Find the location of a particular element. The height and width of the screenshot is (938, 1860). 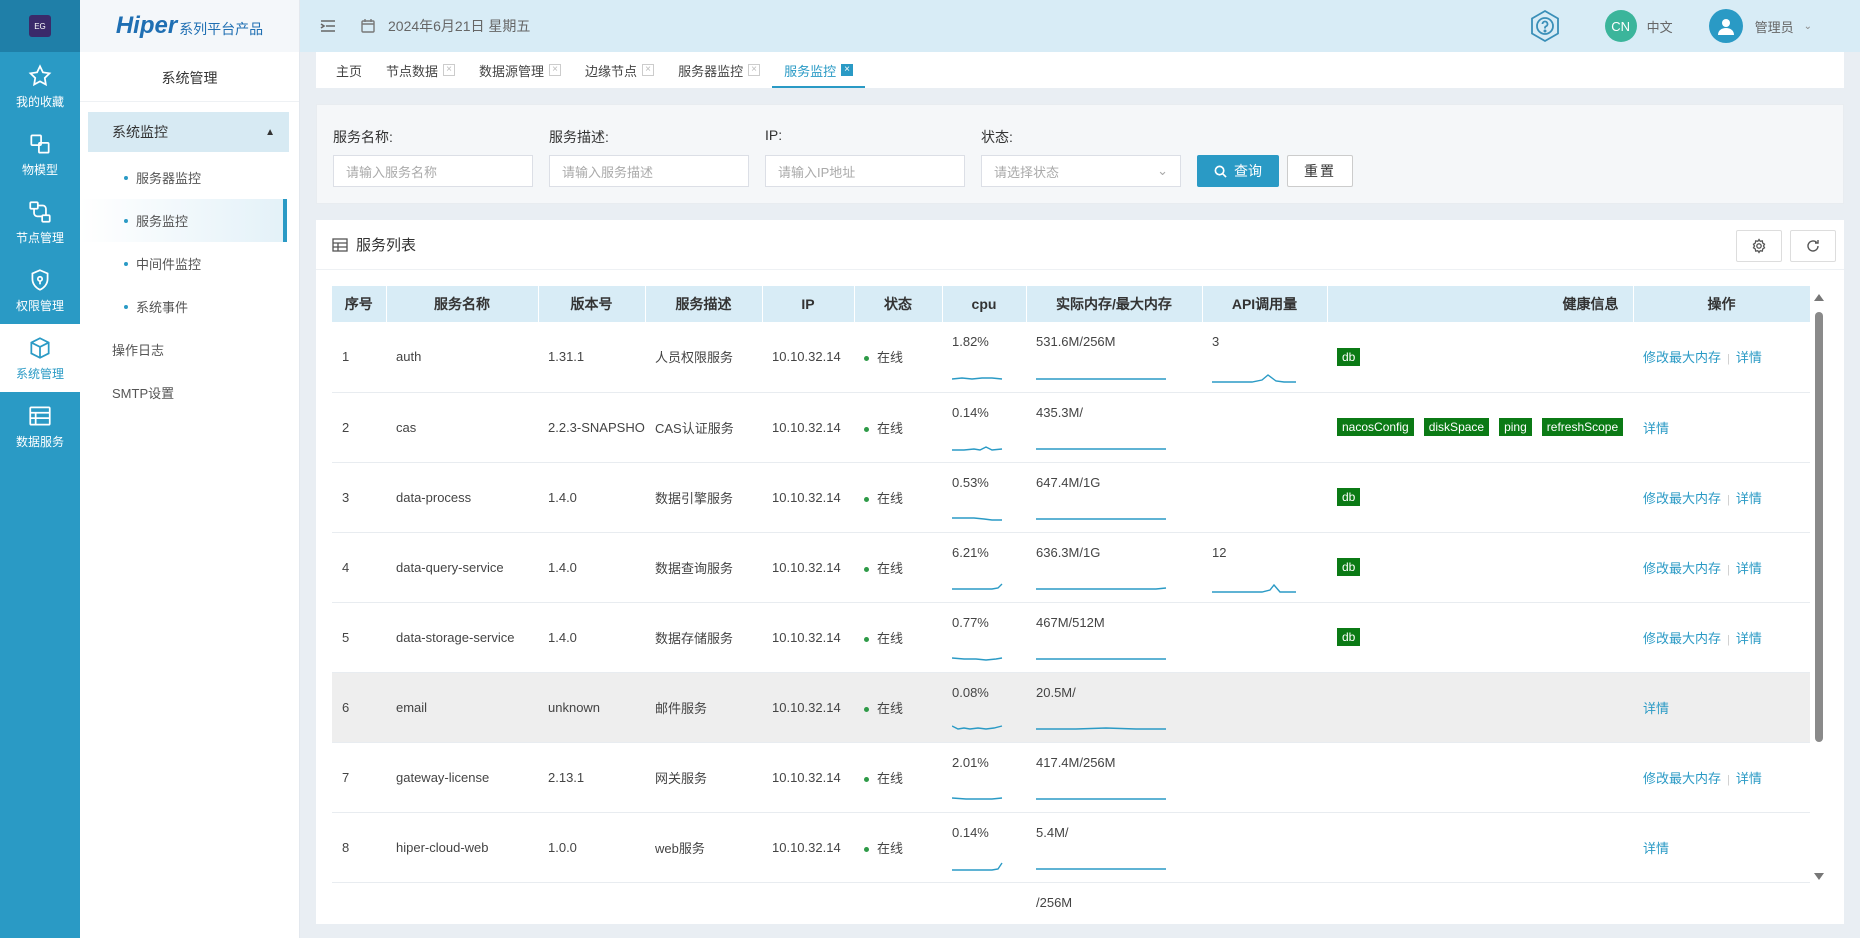

scroll-down-icon is located at coordinates (1819, 876).